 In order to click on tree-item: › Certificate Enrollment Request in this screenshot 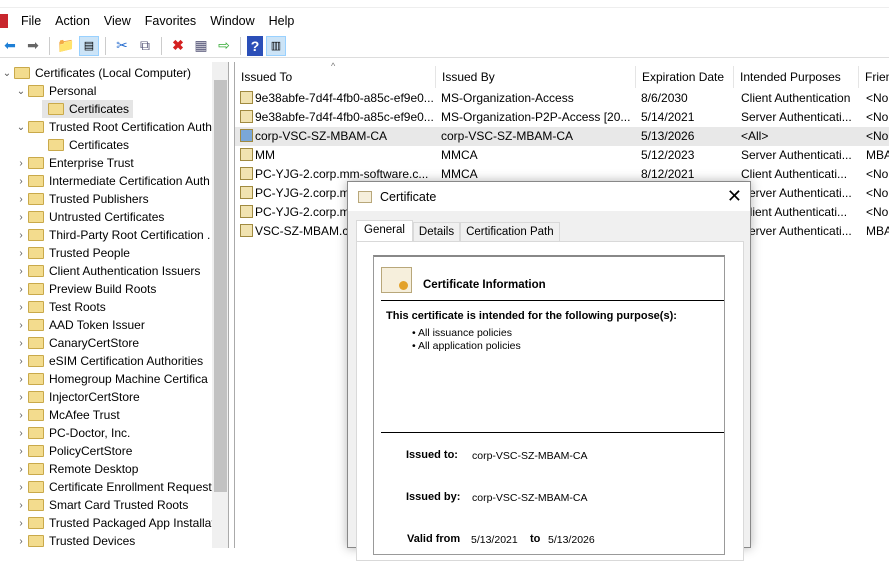, I will do `click(112, 487)`.